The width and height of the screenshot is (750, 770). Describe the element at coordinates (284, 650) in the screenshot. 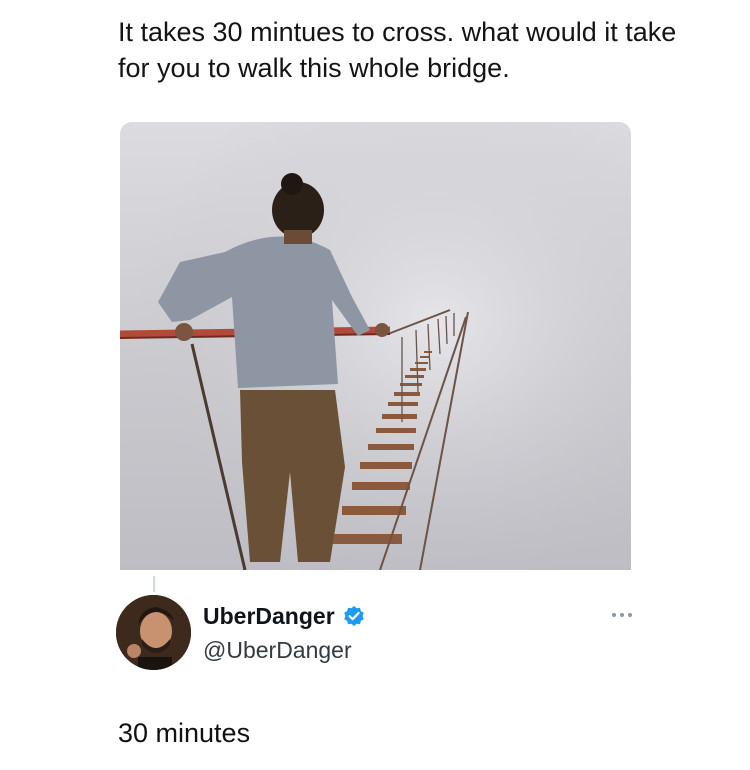

I see `author-handle: @UberDanger` at that location.